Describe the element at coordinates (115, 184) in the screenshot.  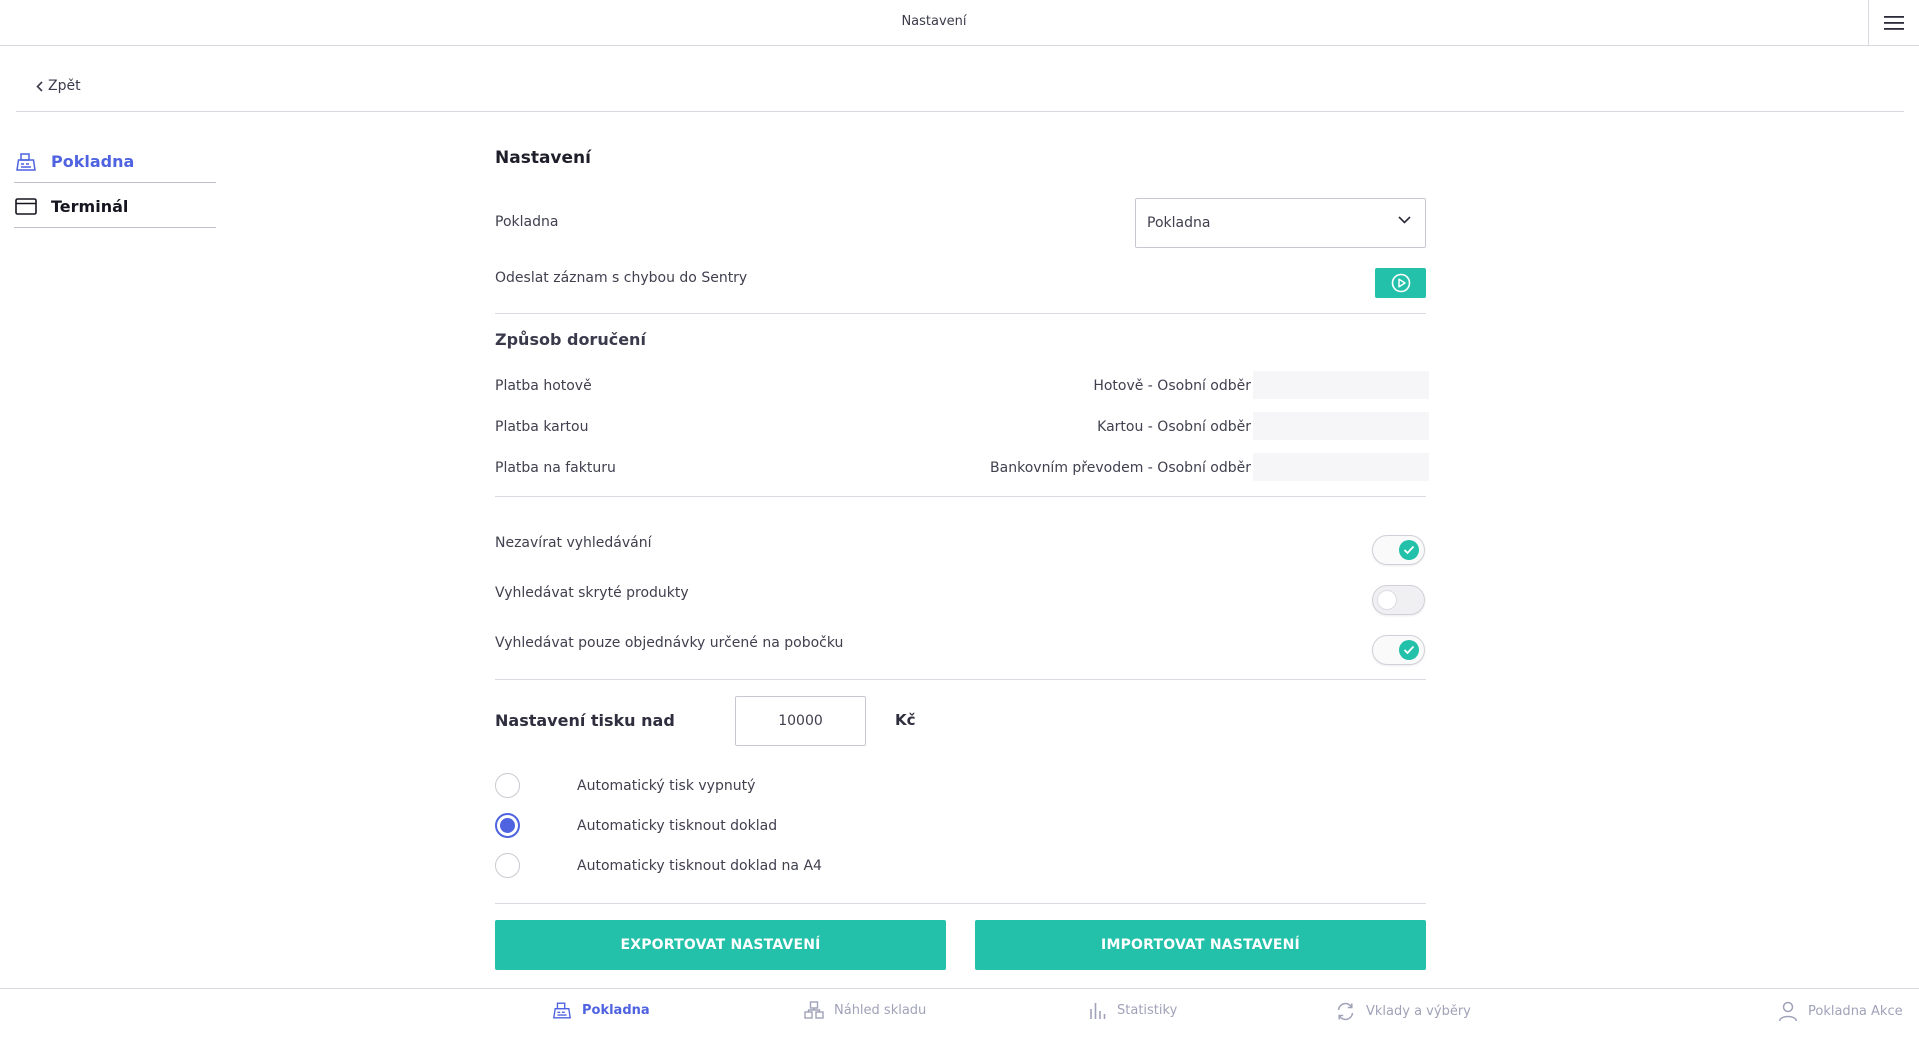
I see `sidebar: Pokladna Terminál` at that location.